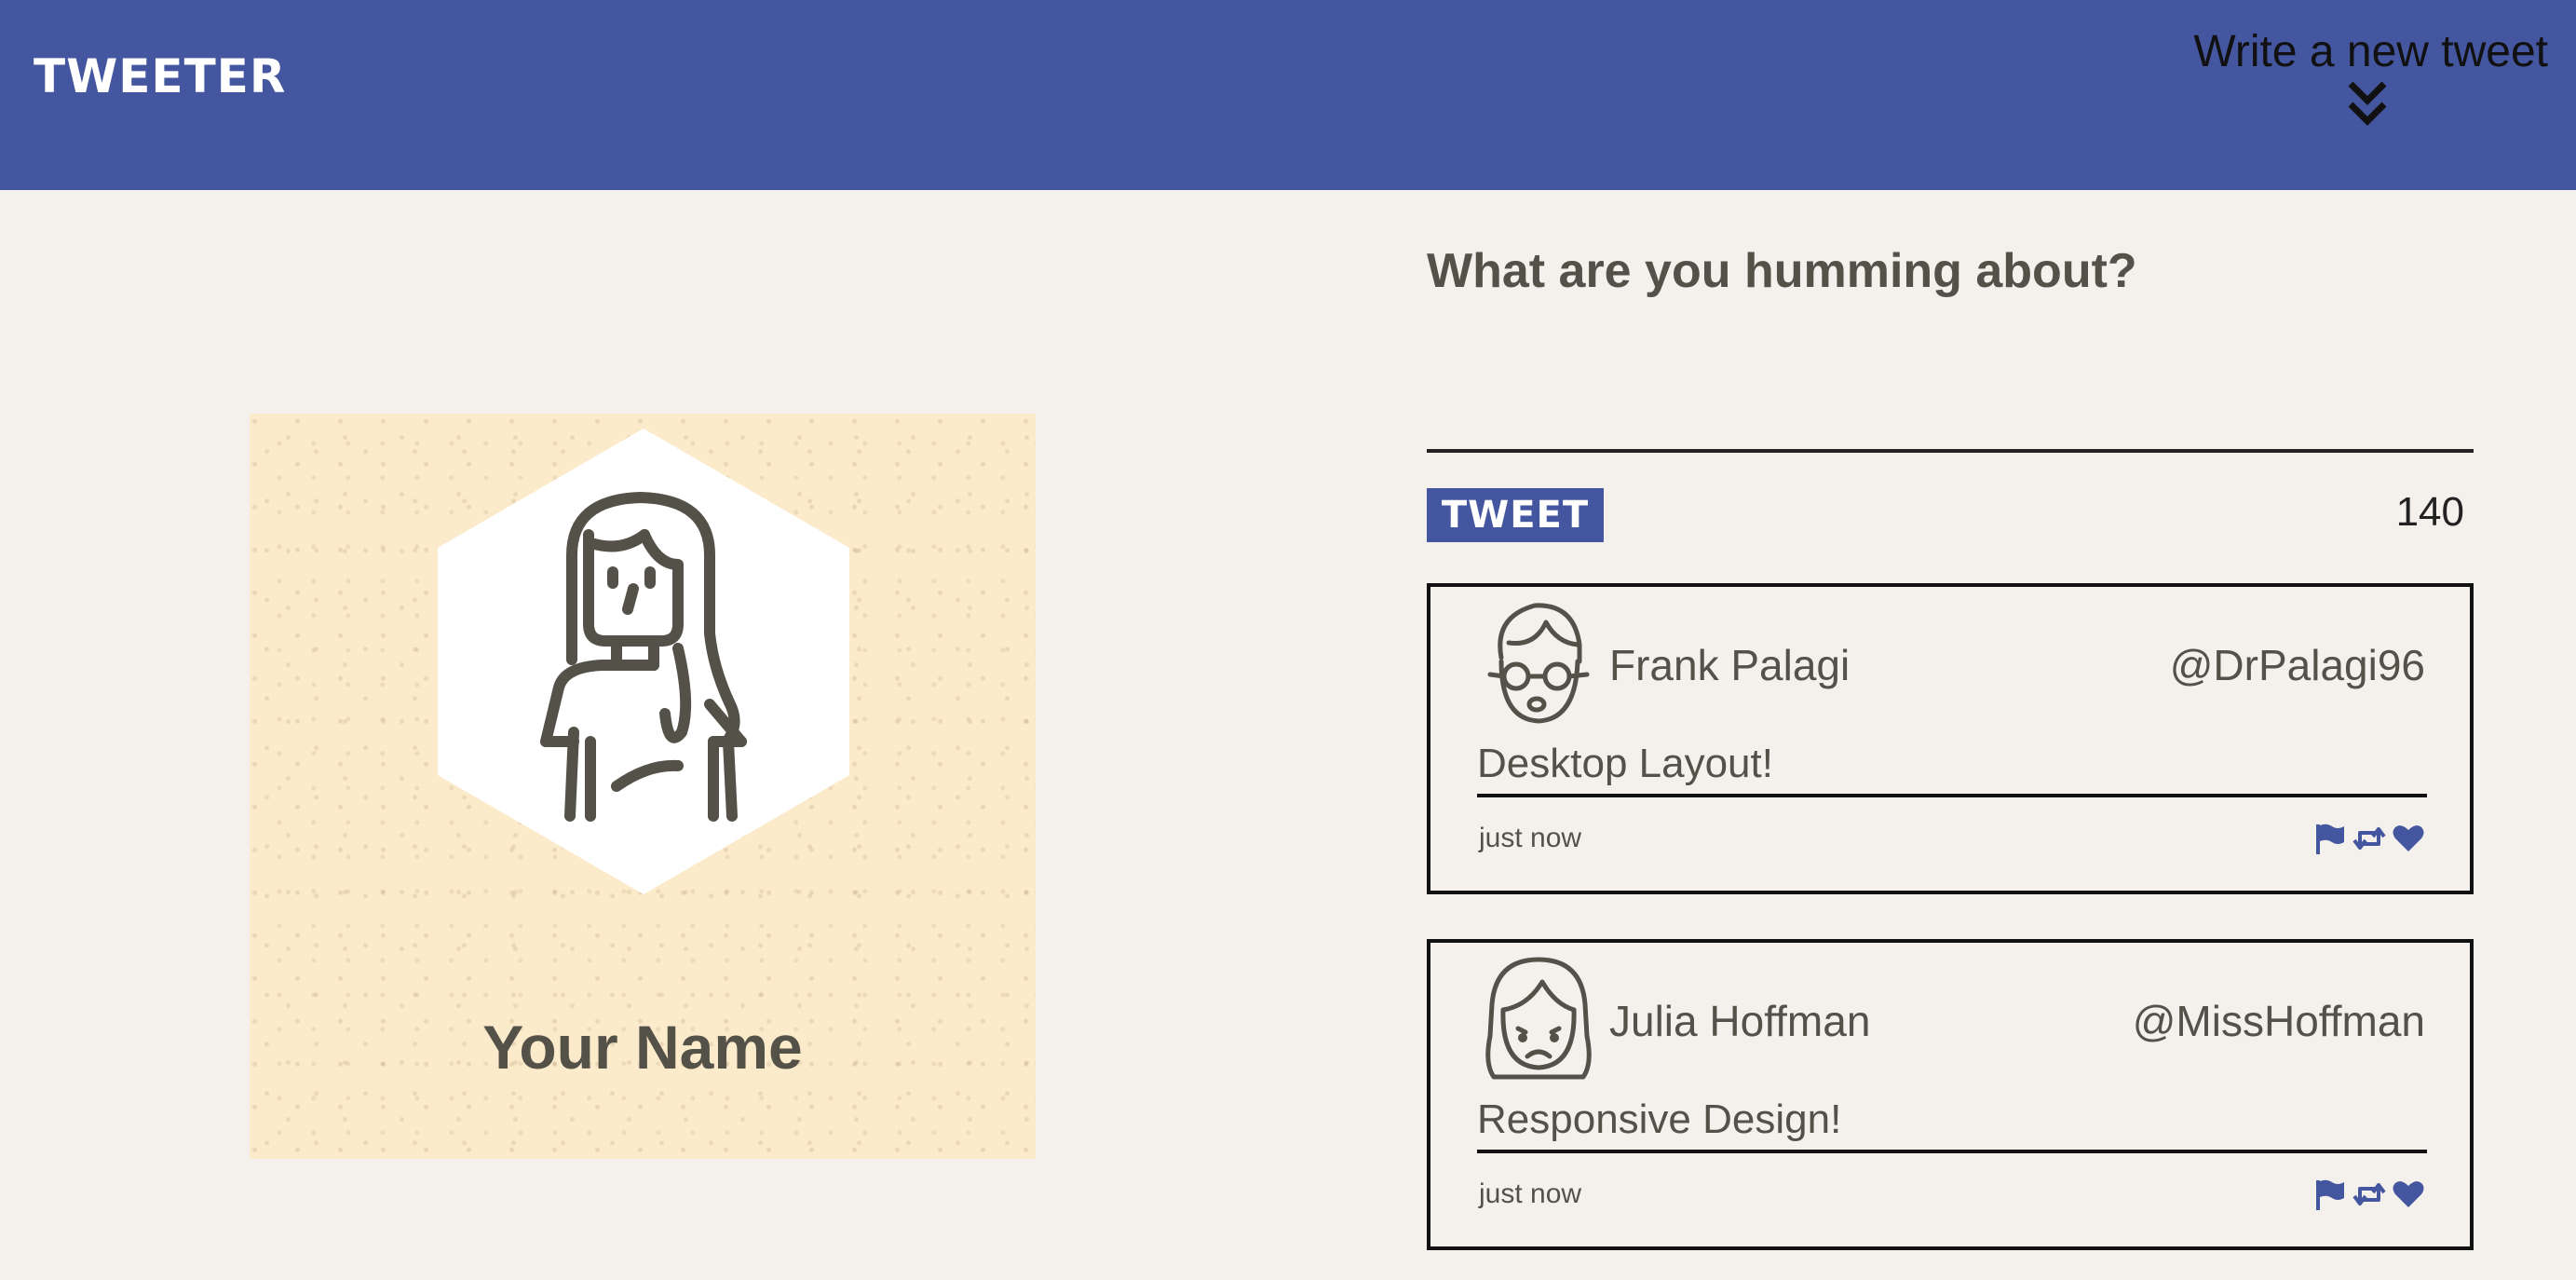  I want to click on tweet-submit-button: TWEET, so click(1515, 515).